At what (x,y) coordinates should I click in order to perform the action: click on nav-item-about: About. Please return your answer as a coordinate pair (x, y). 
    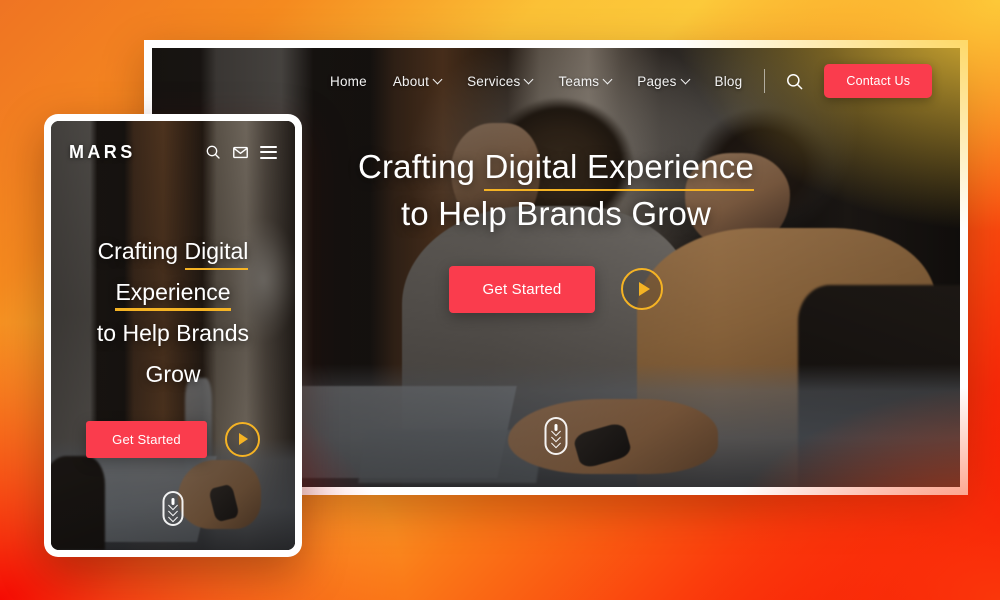
    Looking at the image, I should click on (417, 81).